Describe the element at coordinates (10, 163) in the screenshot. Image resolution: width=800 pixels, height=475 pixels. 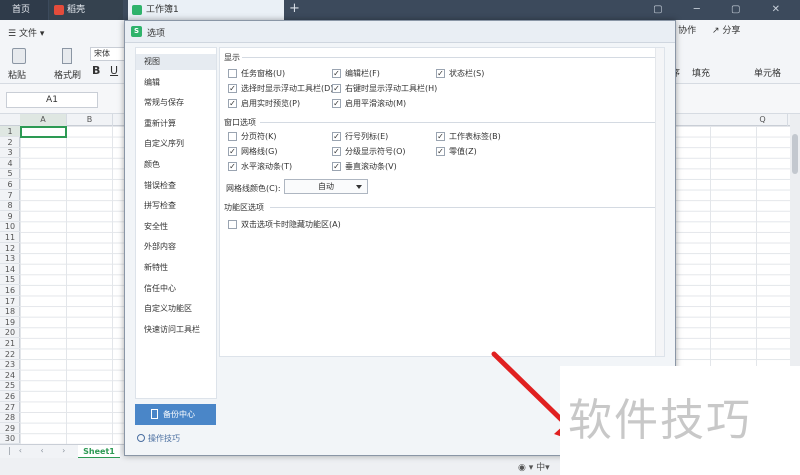
I see `row-number: 4` at that location.